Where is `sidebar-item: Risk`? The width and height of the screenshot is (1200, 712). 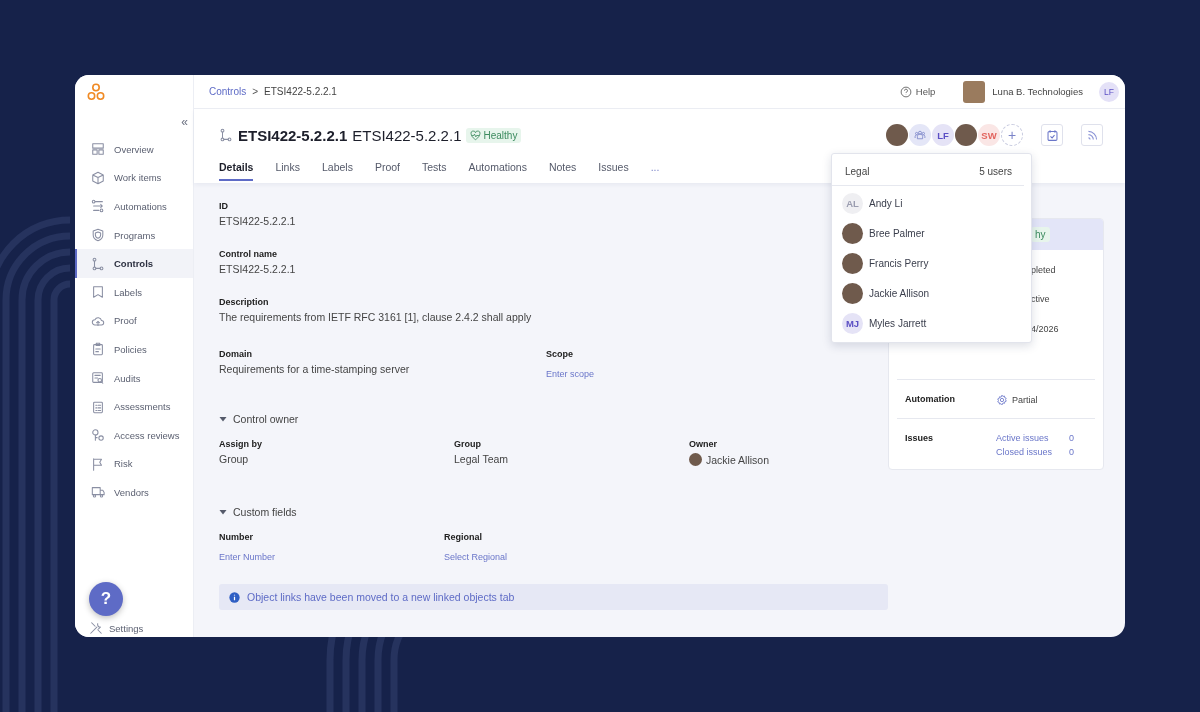 sidebar-item: Risk is located at coordinates (134, 464).